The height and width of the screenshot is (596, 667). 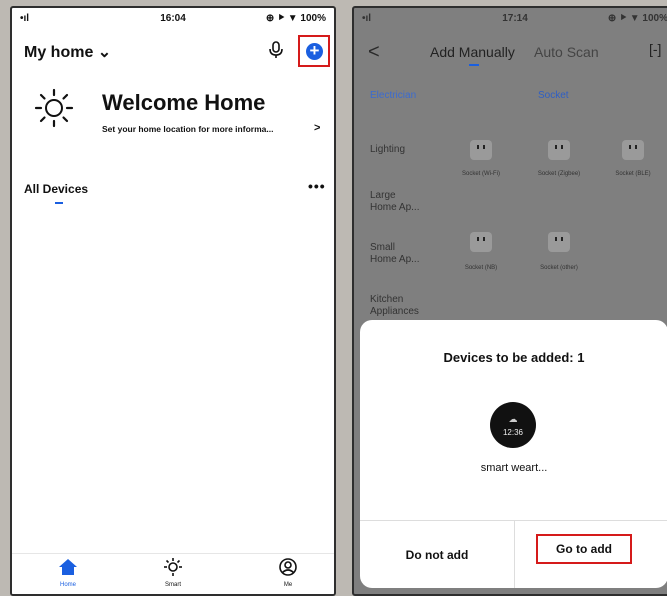 I want to click on category-electrician: Electrician, so click(x=393, y=95).